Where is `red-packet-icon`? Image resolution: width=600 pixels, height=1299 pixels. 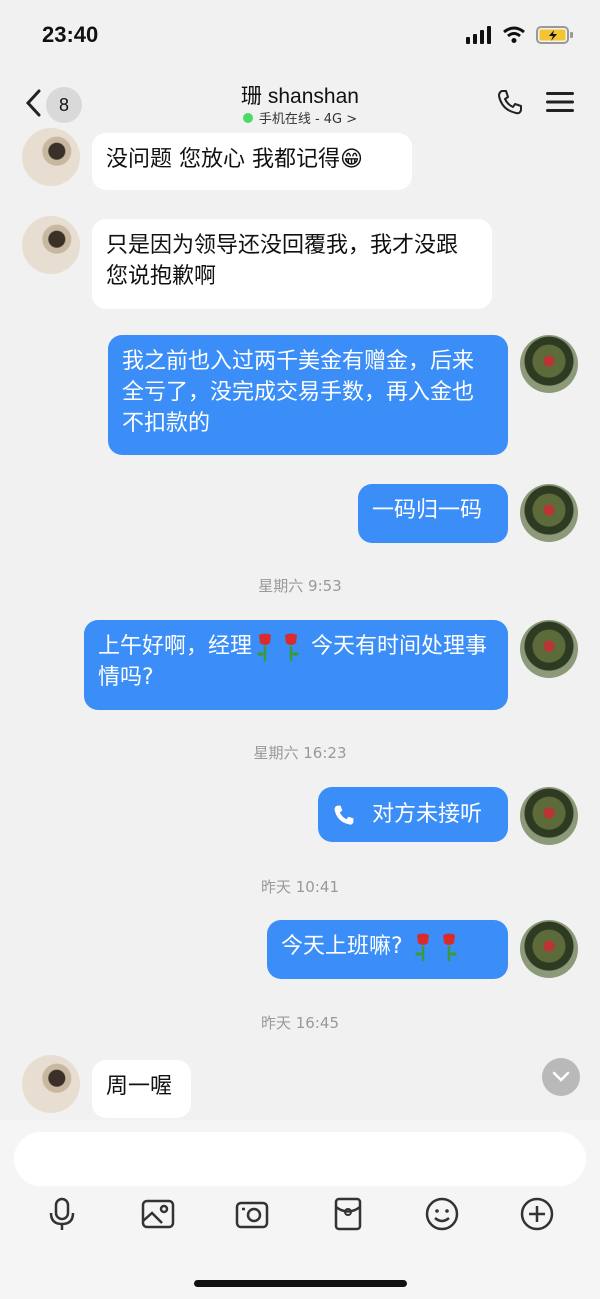 red-packet-icon is located at coordinates (348, 1214).